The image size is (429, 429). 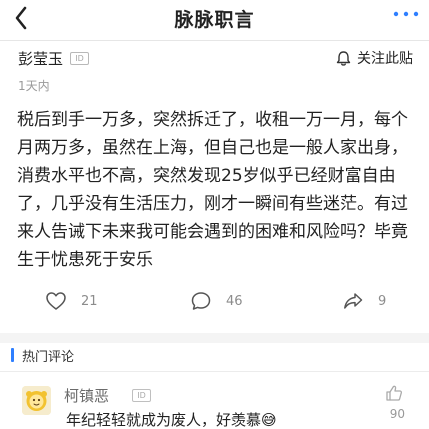 I want to click on hot-comments-header: 热门评论, so click(x=214, y=356).